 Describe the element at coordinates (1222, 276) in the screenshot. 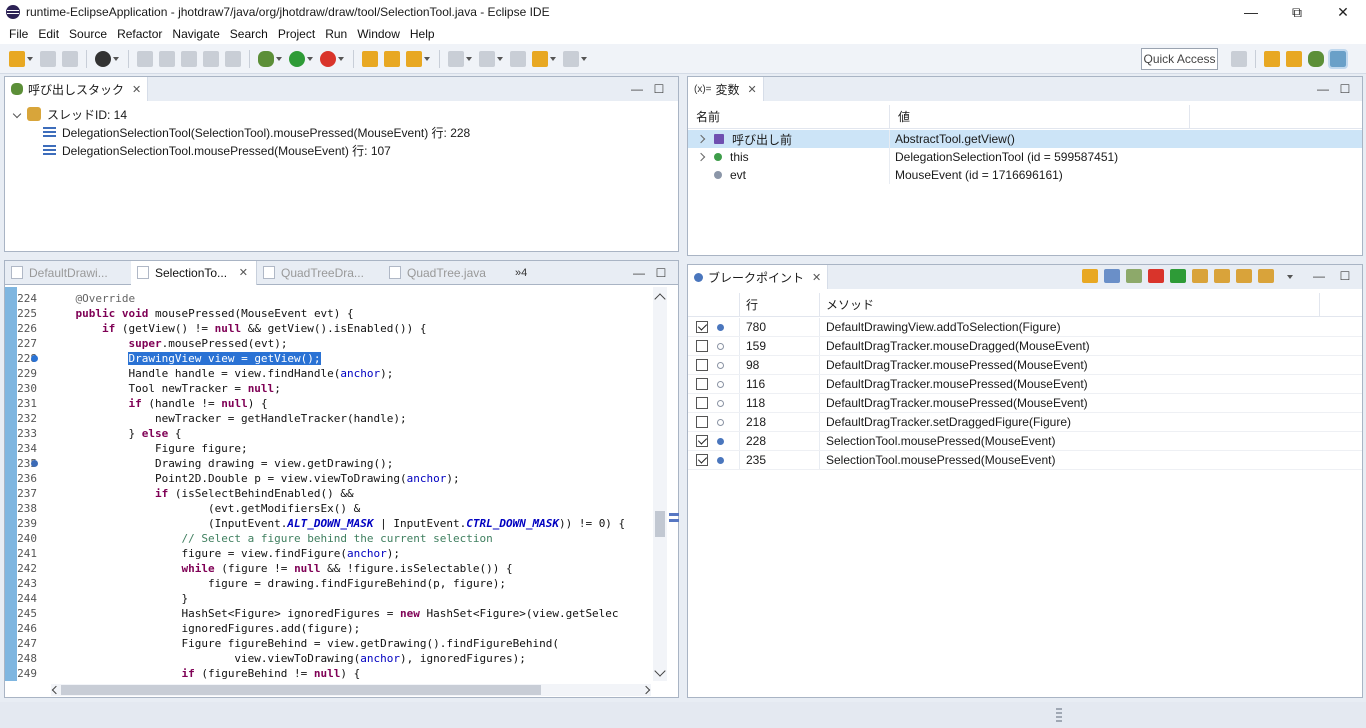

I see `step-over-icon` at that location.